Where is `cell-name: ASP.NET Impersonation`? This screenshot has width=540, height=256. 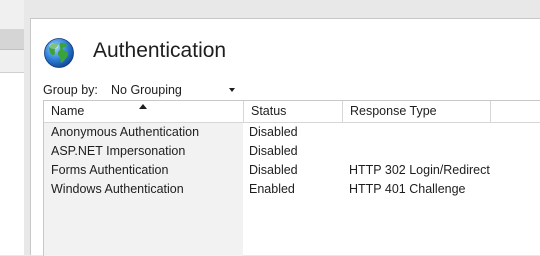 cell-name: ASP.NET Impersonation is located at coordinates (118, 151).